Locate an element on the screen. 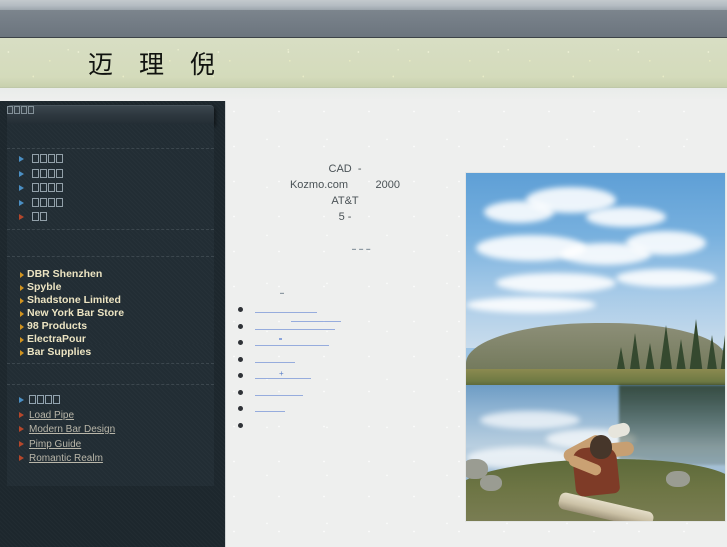  header-shadow-strip is located at coordinates (363, 94).